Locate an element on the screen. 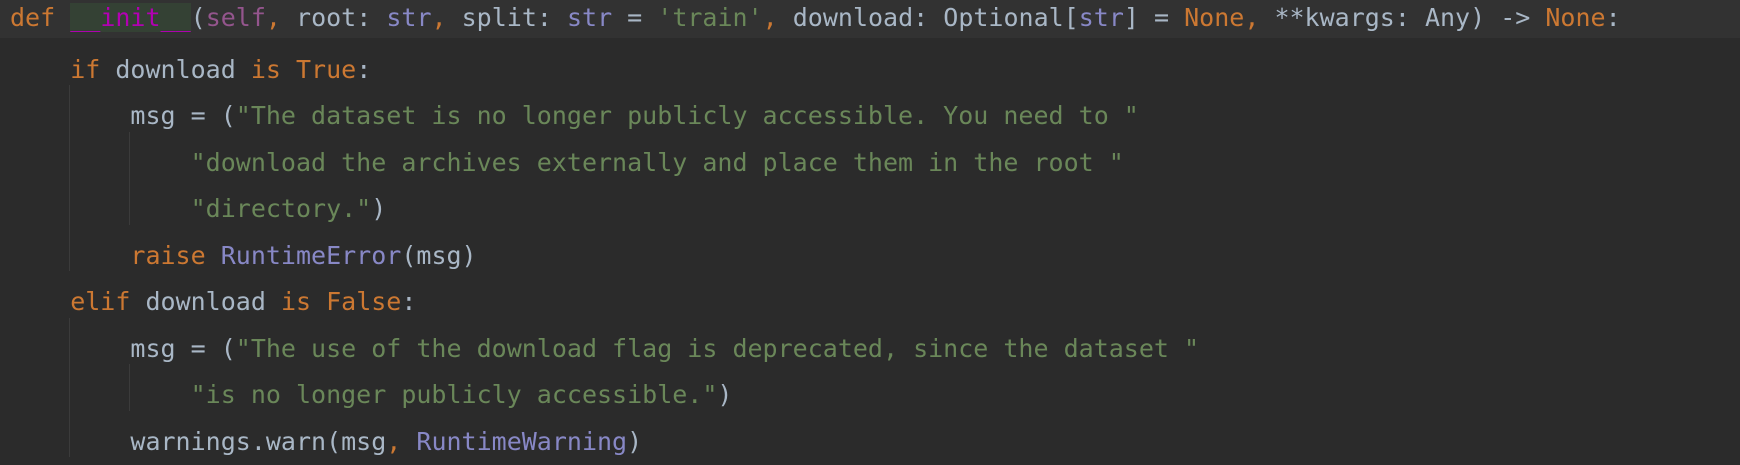 This screenshot has width=1740, height=465. code-token: **kwargs: Any) -> is located at coordinates (1409, 17).